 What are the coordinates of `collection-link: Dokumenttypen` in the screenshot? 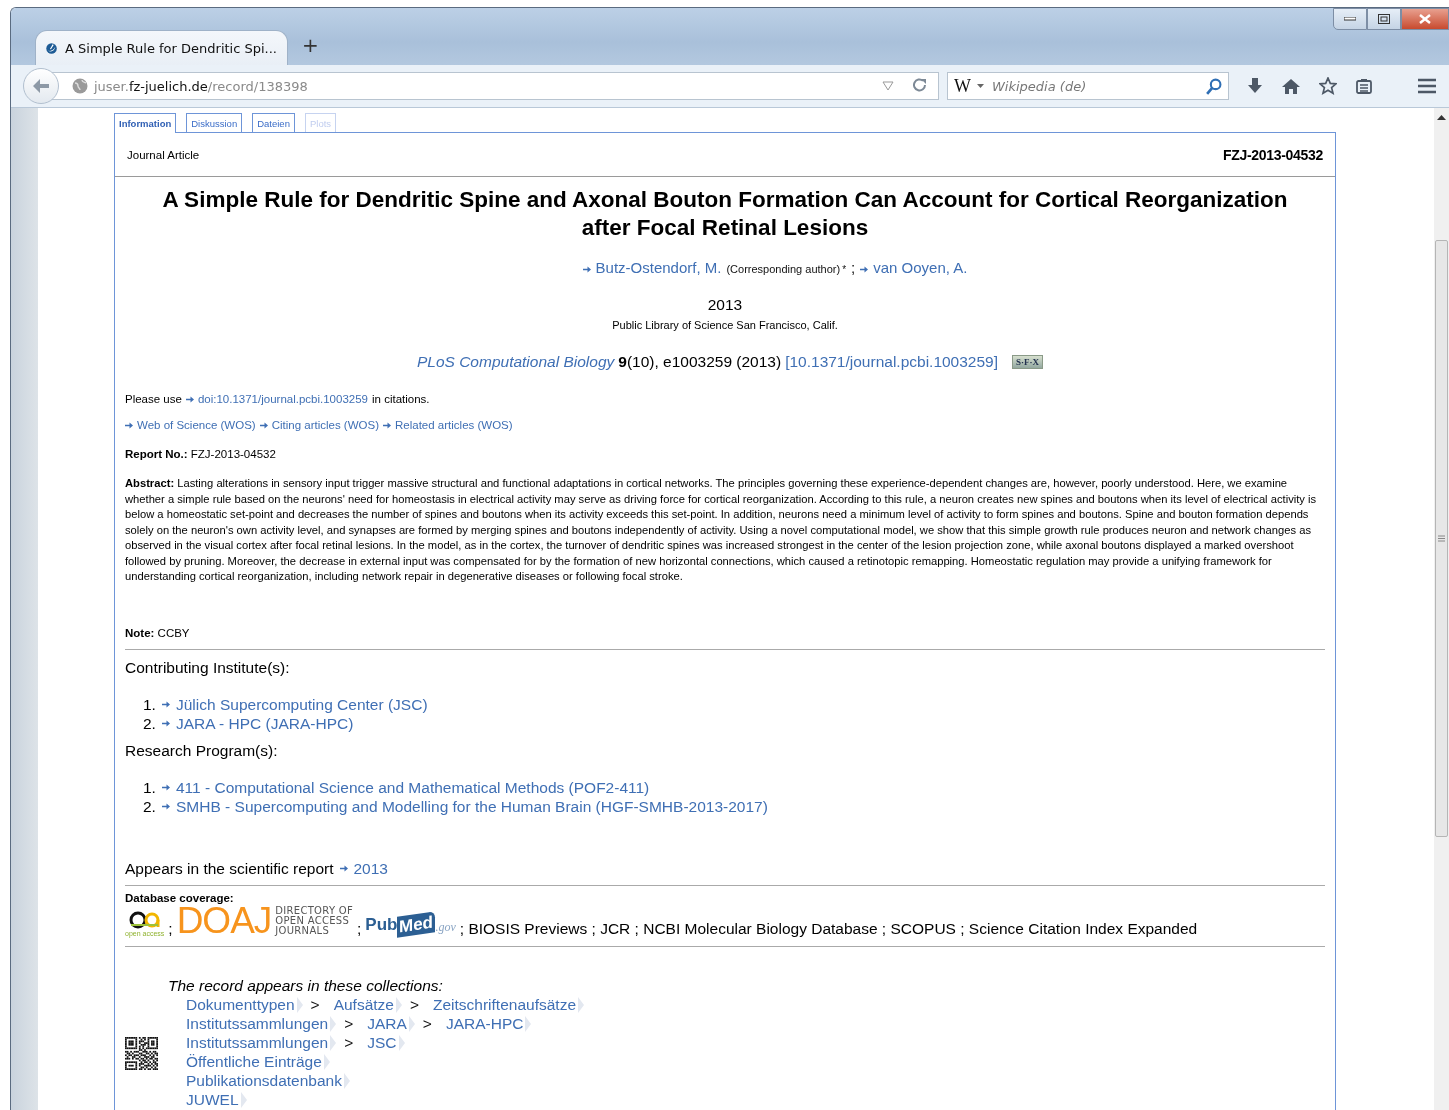 It's located at (244, 1004).